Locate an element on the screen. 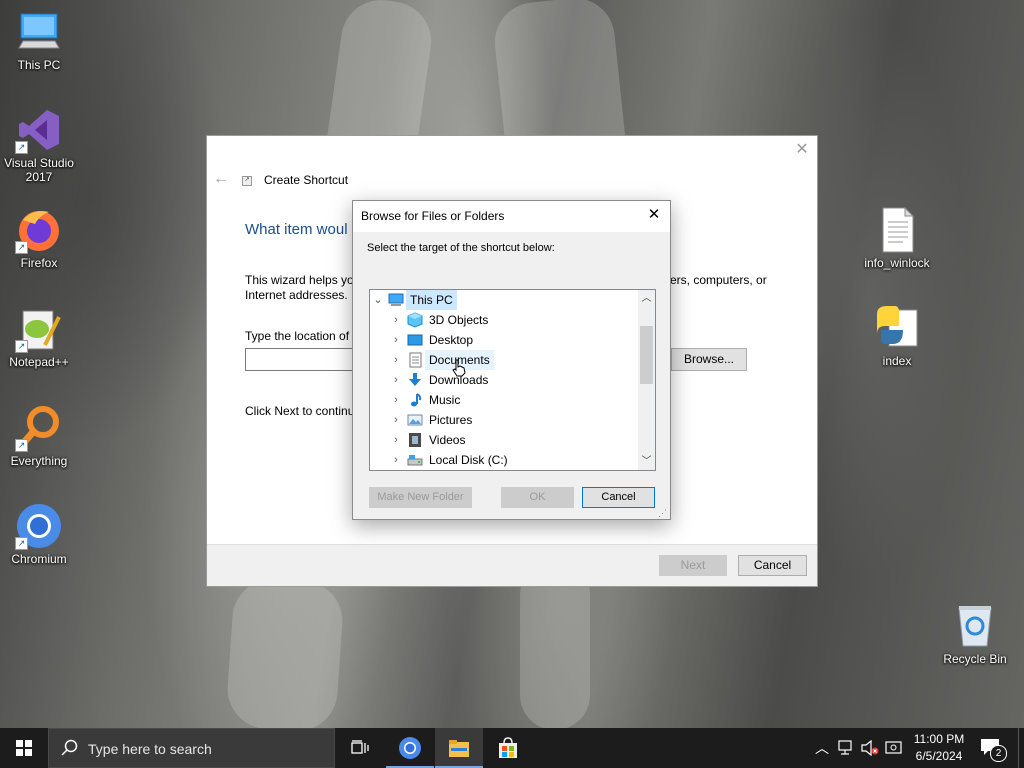 Image resolution: width=1024 pixels, height=768 pixels. desktop-icon-everything: ↗ Everything is located at coordinates (39, 436).